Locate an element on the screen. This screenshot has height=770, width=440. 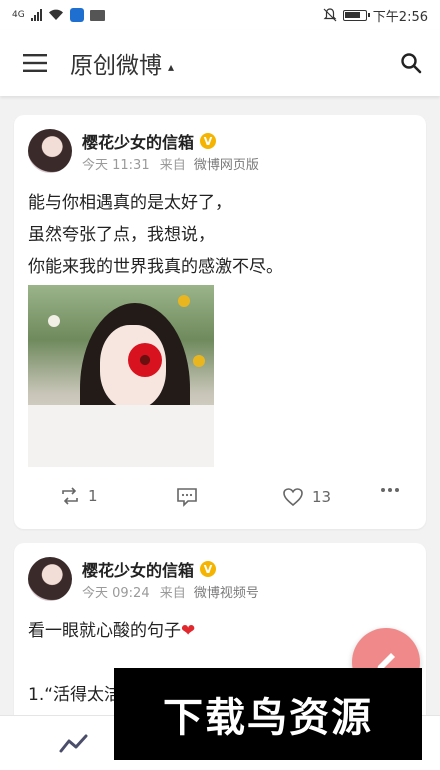
post-text-line: 看一眼就心酸的句子❤ is located at coordinates (111, 631).